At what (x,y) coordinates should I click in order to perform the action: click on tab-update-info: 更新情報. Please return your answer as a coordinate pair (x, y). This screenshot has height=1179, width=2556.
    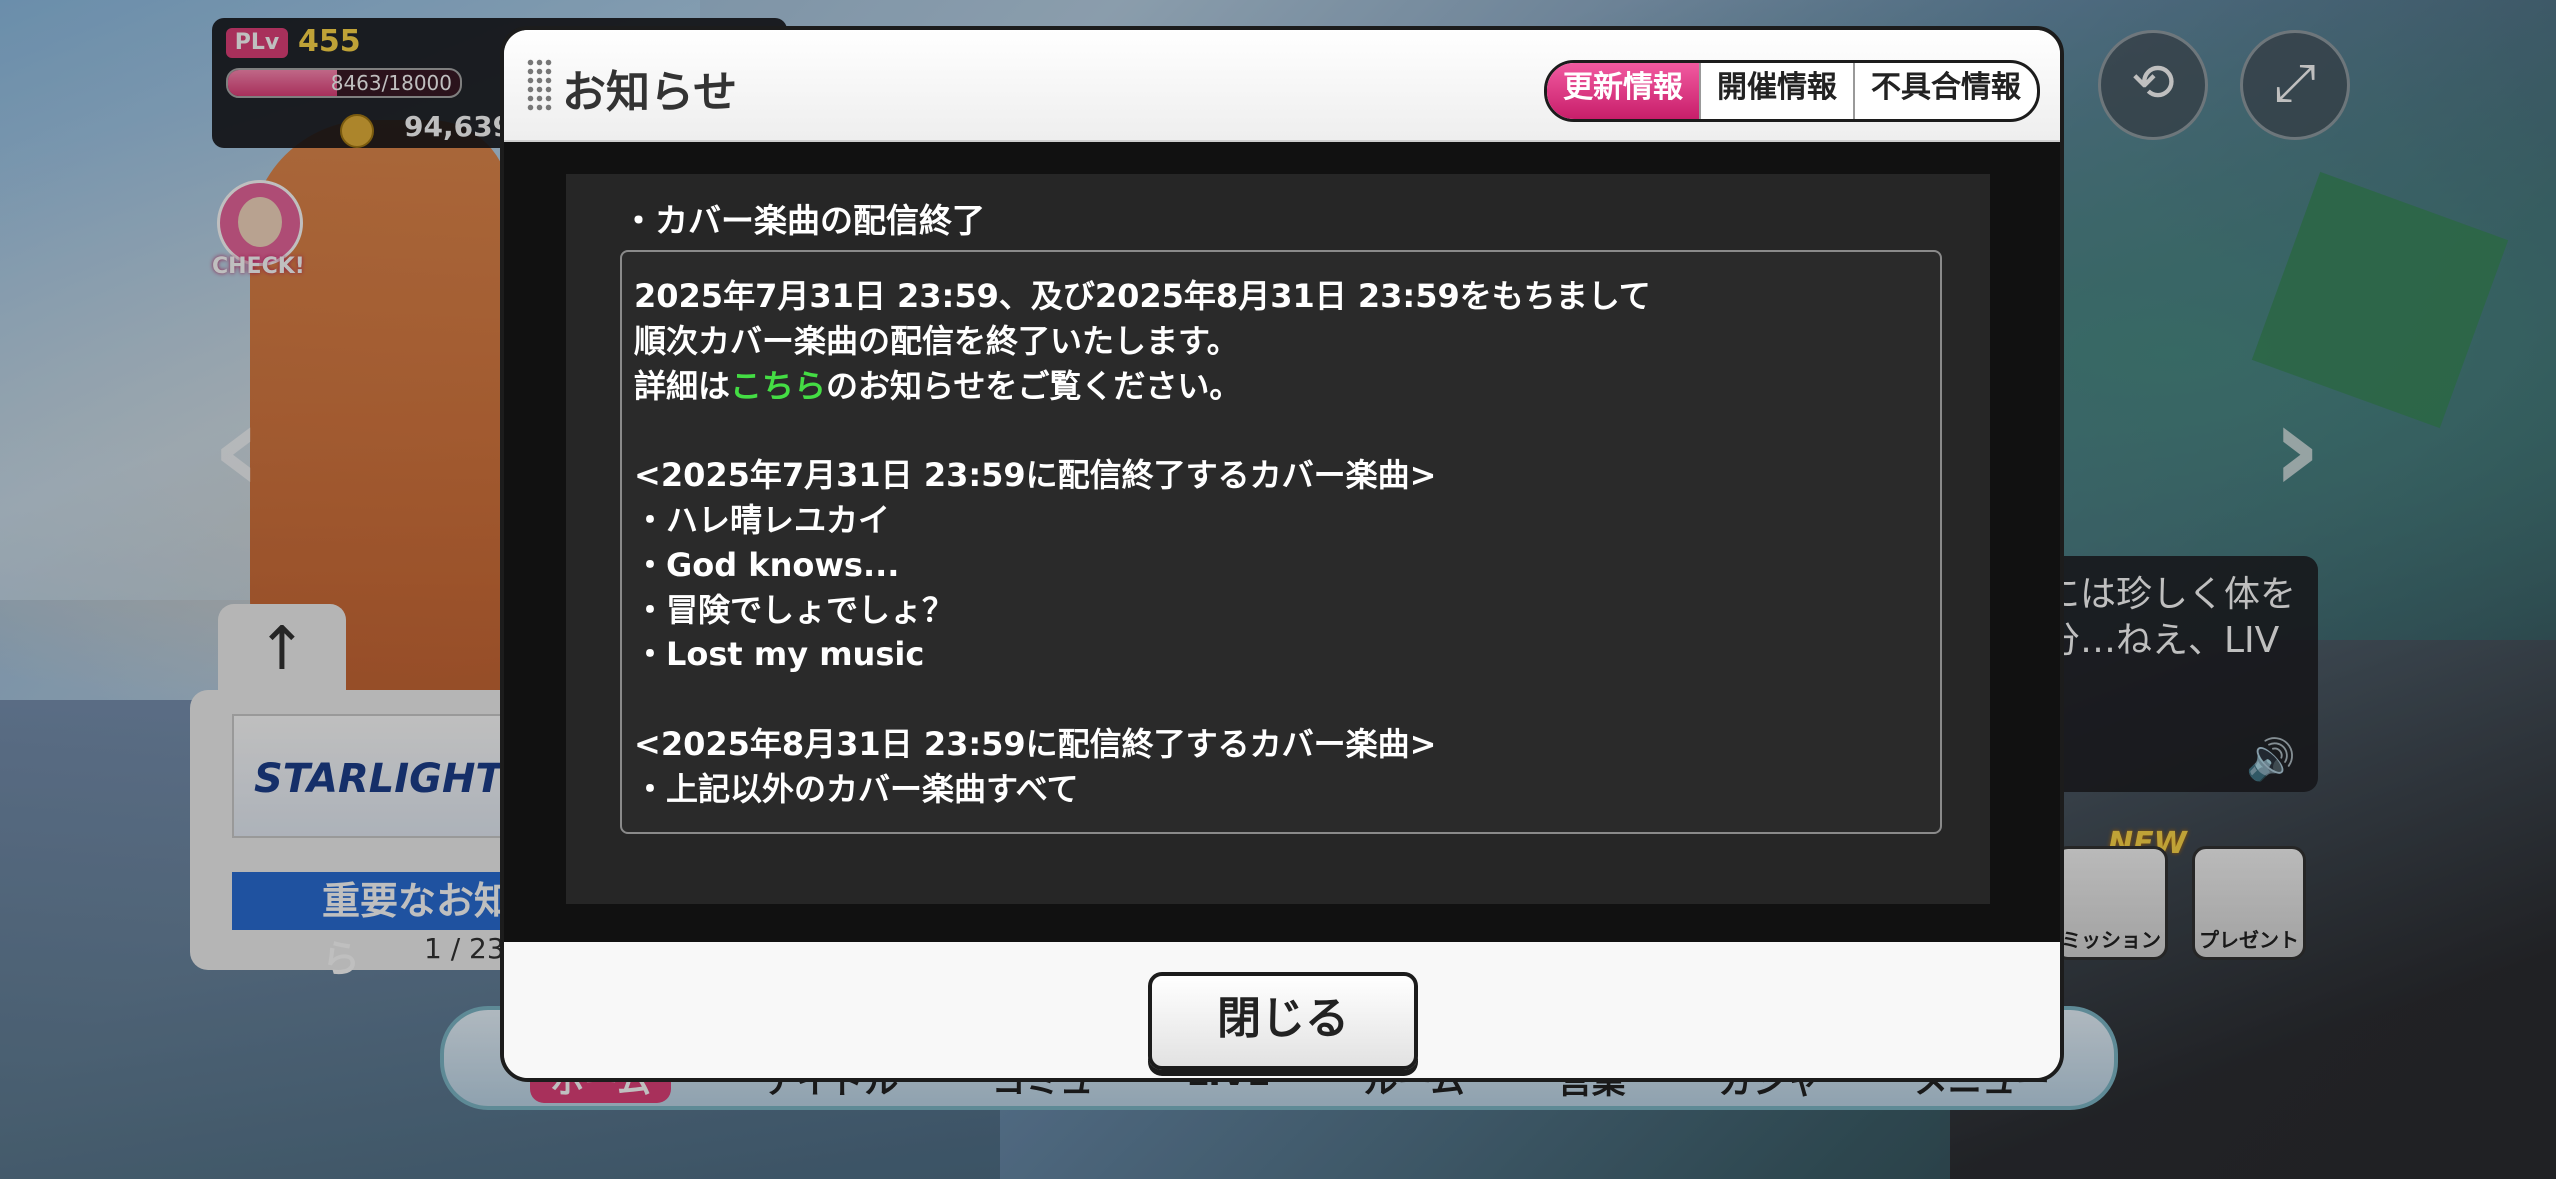
    Looking at the image, I should click on (1623, 91).